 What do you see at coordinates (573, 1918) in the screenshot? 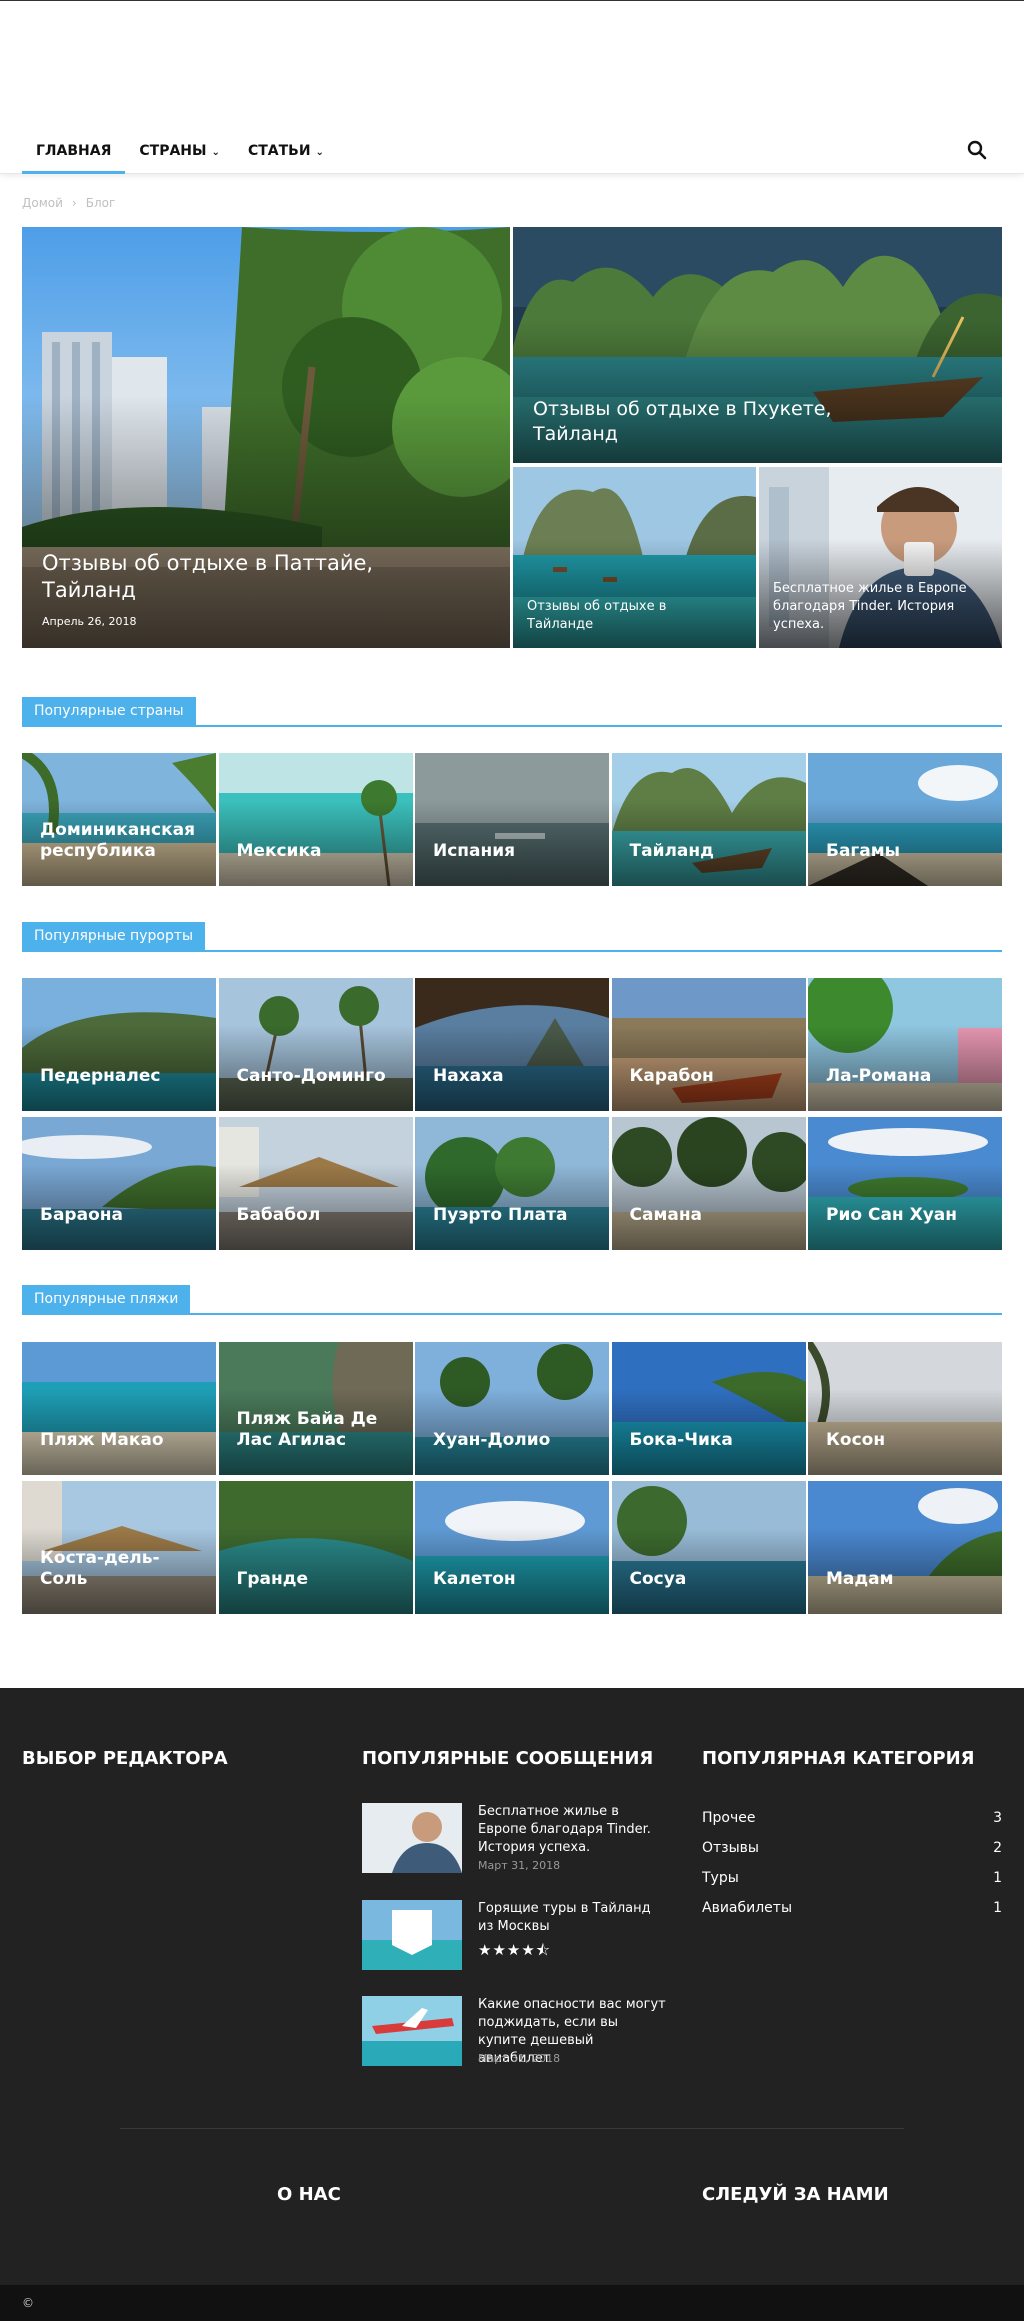
I see `footer-post-tours-title: Горящие туры в Тайланд из Москвы` at bounding box center [573, 1918].